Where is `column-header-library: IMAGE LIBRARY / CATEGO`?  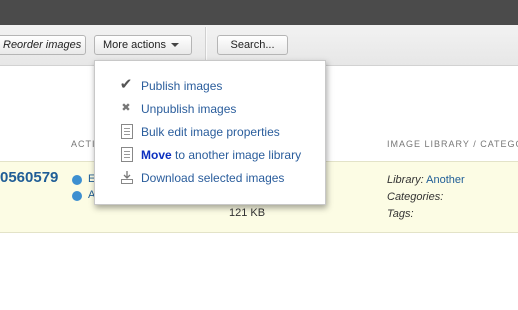
column-header-library: IMAGE LIBRARY / CATEGO is located at coordinates (452, 144).